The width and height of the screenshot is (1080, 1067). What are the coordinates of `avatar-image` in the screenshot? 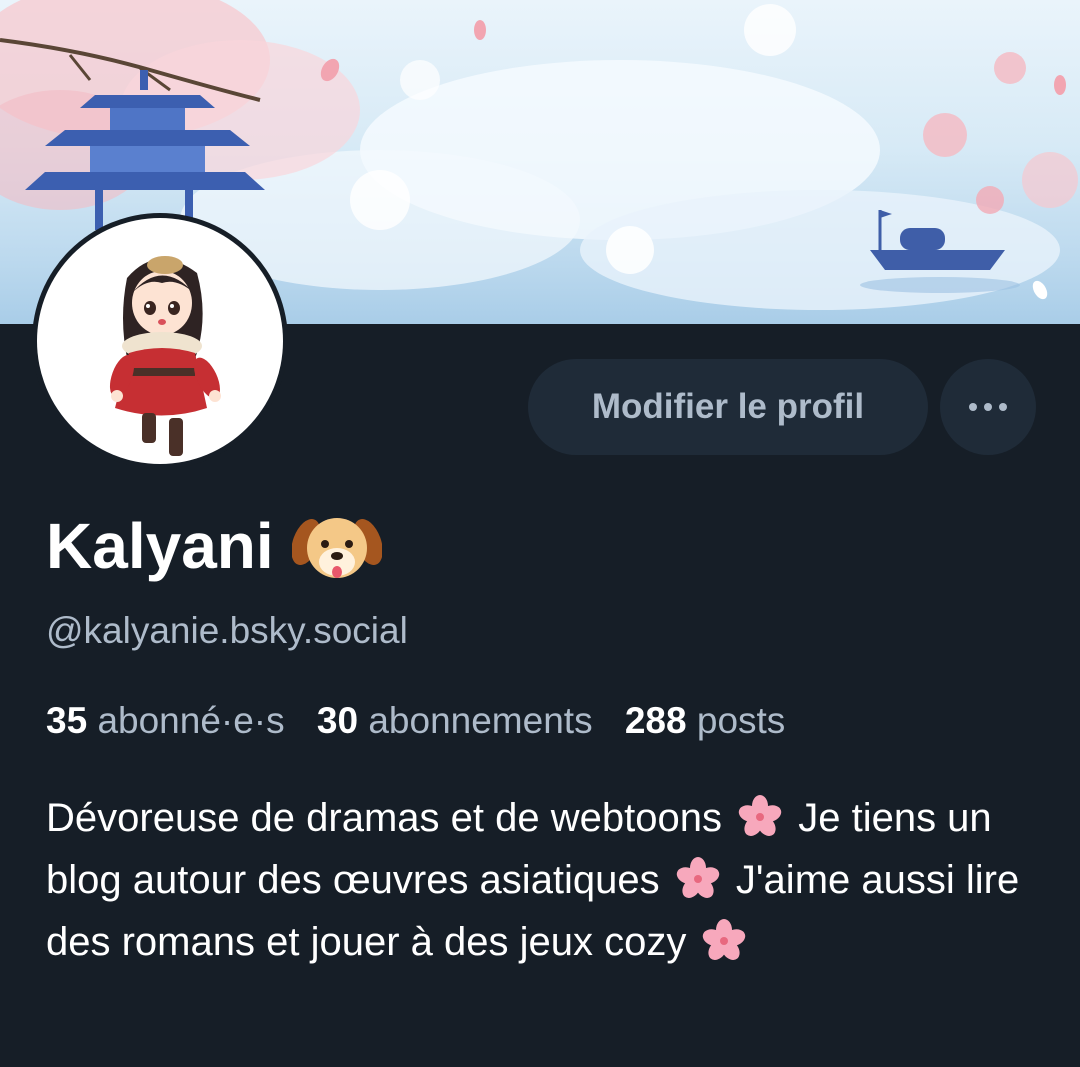 It's located at (160, 341).